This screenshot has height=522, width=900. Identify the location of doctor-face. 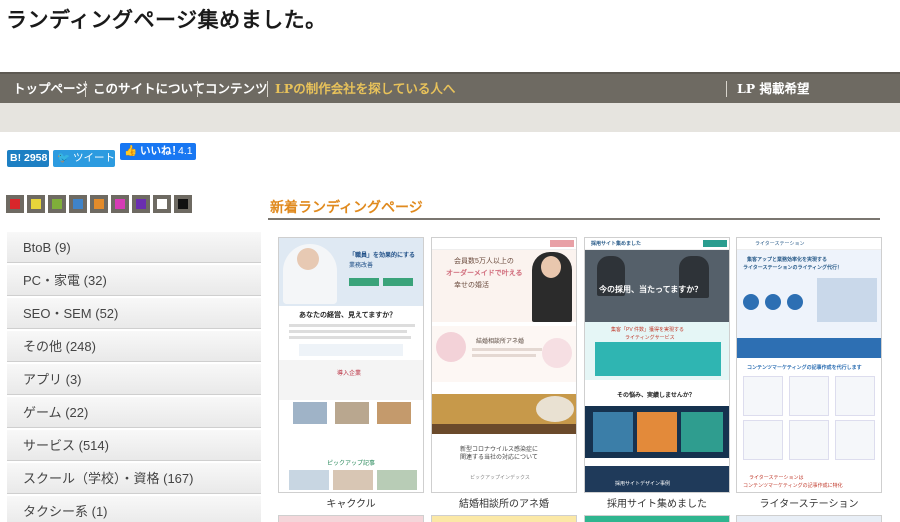
(308, 259).